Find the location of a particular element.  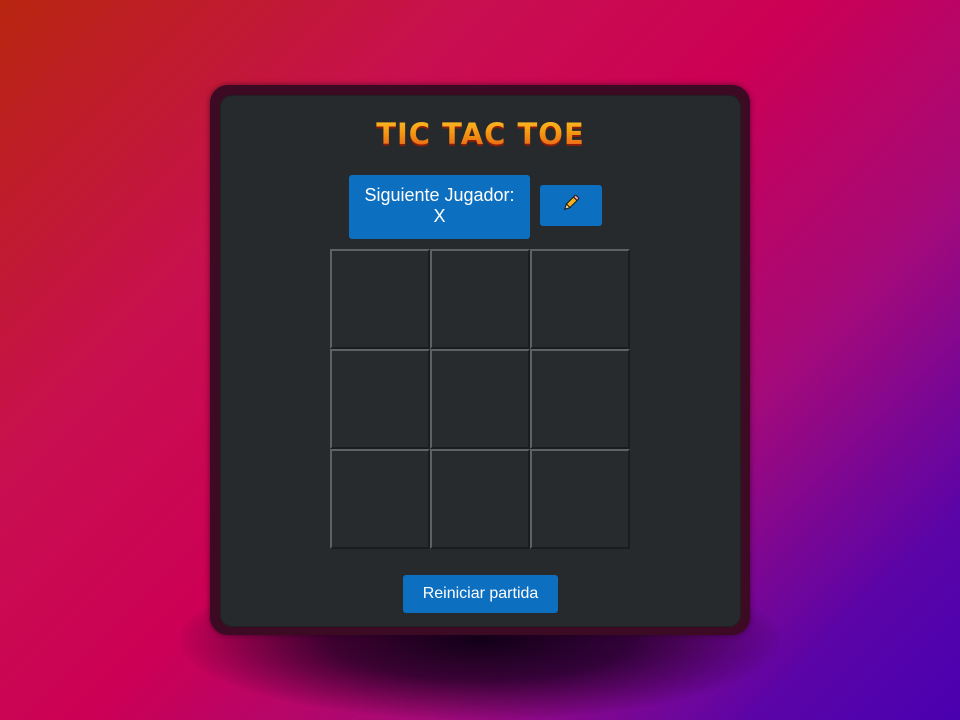

edit-players-button is located at coordinates (571, 205).